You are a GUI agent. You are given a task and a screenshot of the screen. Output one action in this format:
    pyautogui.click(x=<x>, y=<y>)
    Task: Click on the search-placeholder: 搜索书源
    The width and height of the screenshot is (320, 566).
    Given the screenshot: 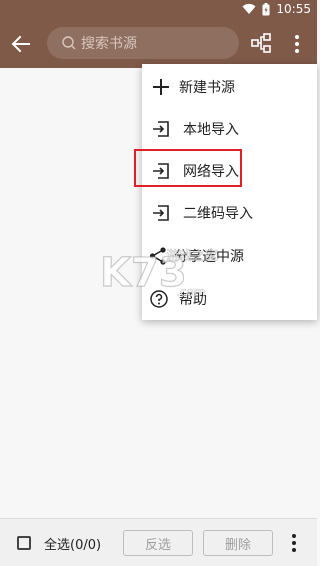 What is the action you would take?
    pyautogui.click(x=109, y=44)
    